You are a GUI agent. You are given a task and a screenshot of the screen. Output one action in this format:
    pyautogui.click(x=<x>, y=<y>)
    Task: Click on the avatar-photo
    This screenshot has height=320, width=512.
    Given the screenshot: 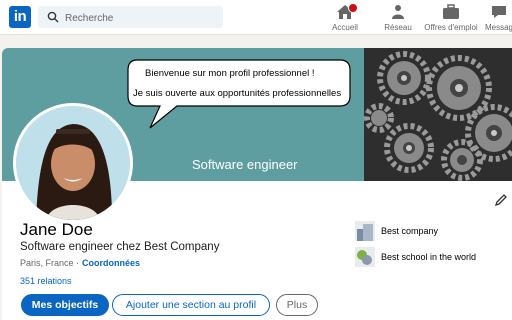 What is the action you would take?
    pyautogui.click(x=73, y=163)
    